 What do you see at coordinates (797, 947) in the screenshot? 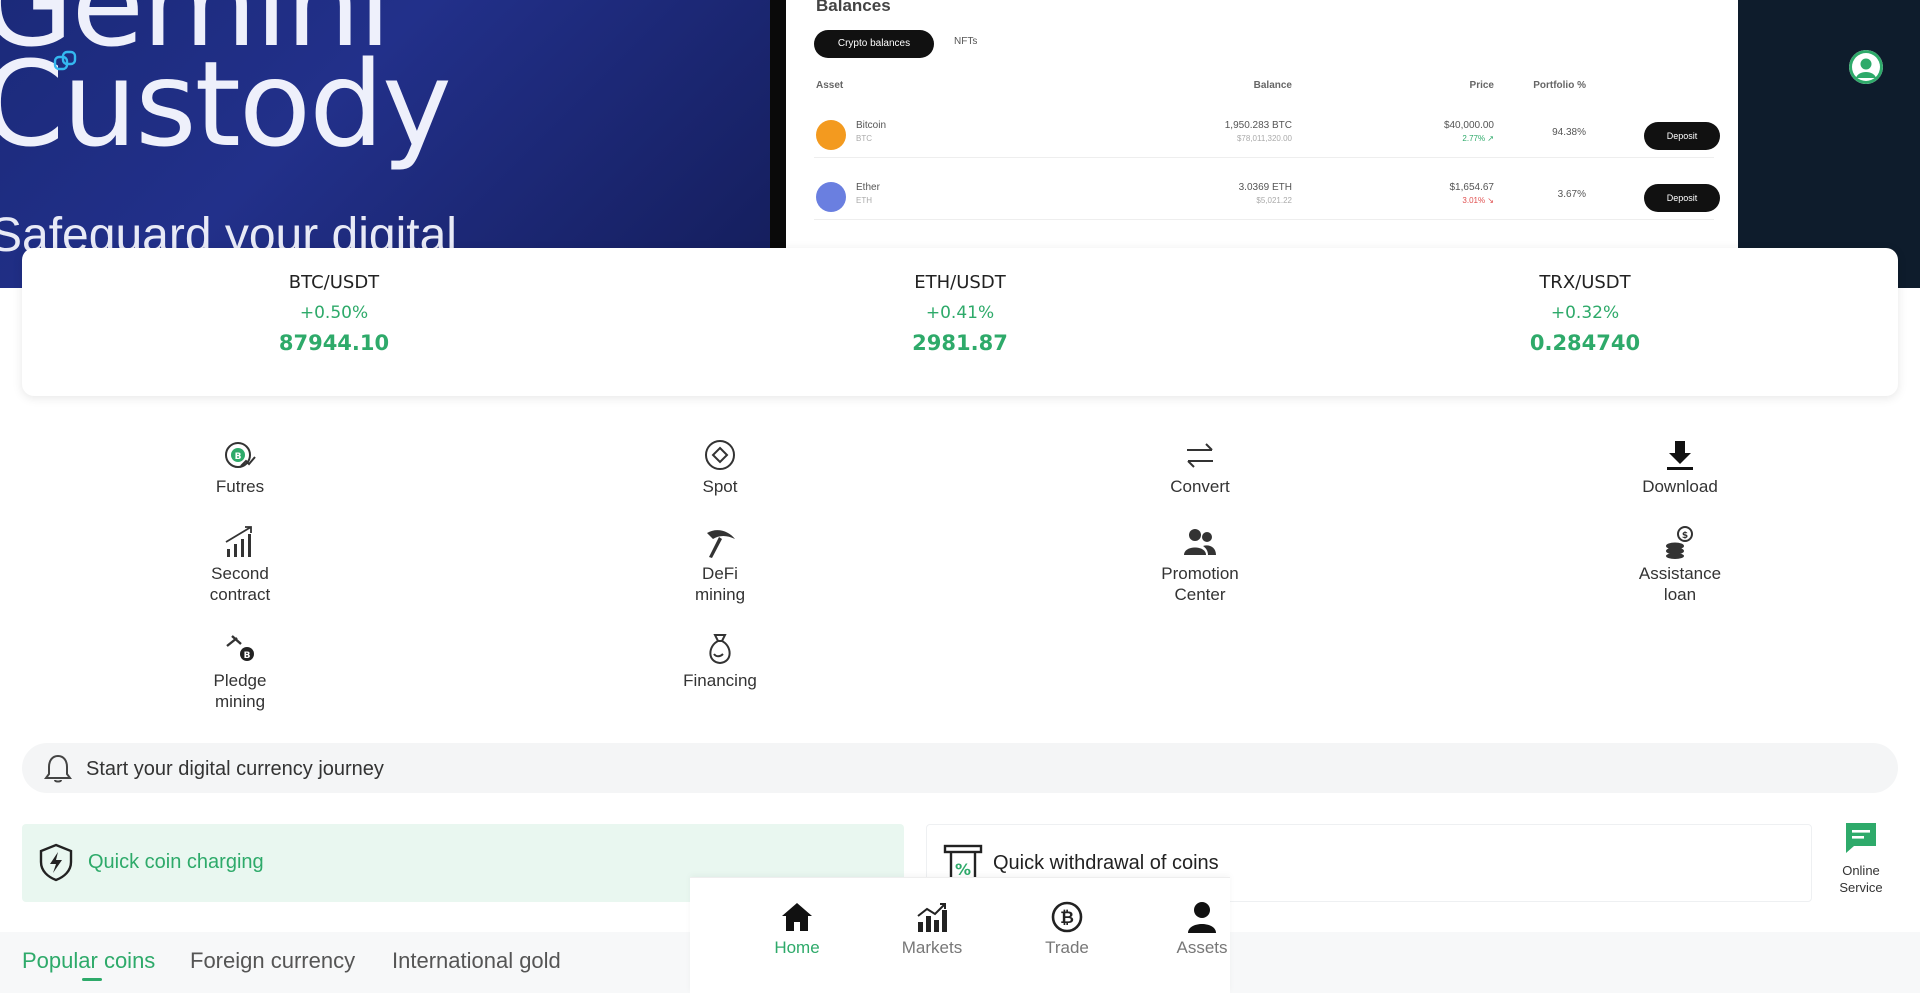
I see `nav-label: Home` at bounding box center [797, 947].